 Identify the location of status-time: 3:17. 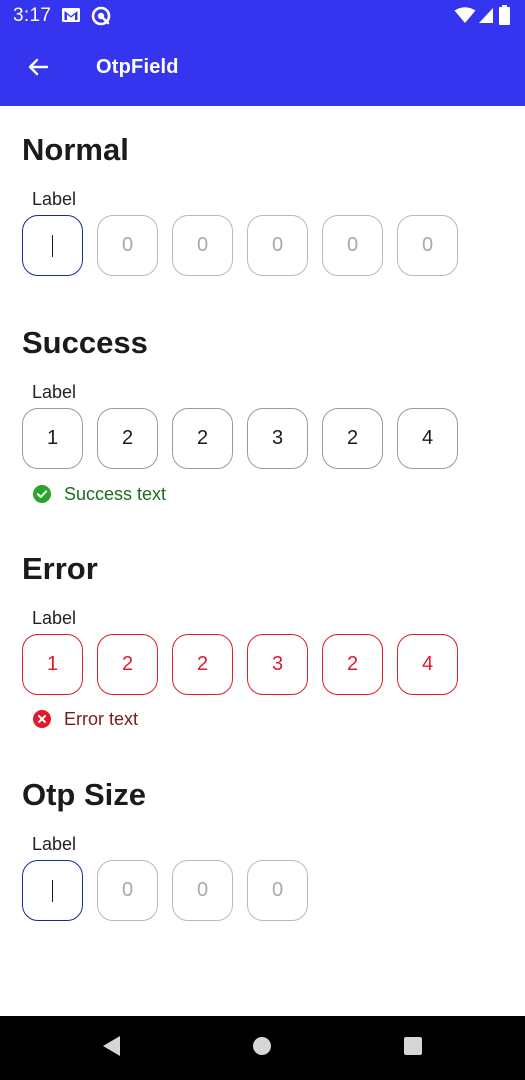
(32, 15).